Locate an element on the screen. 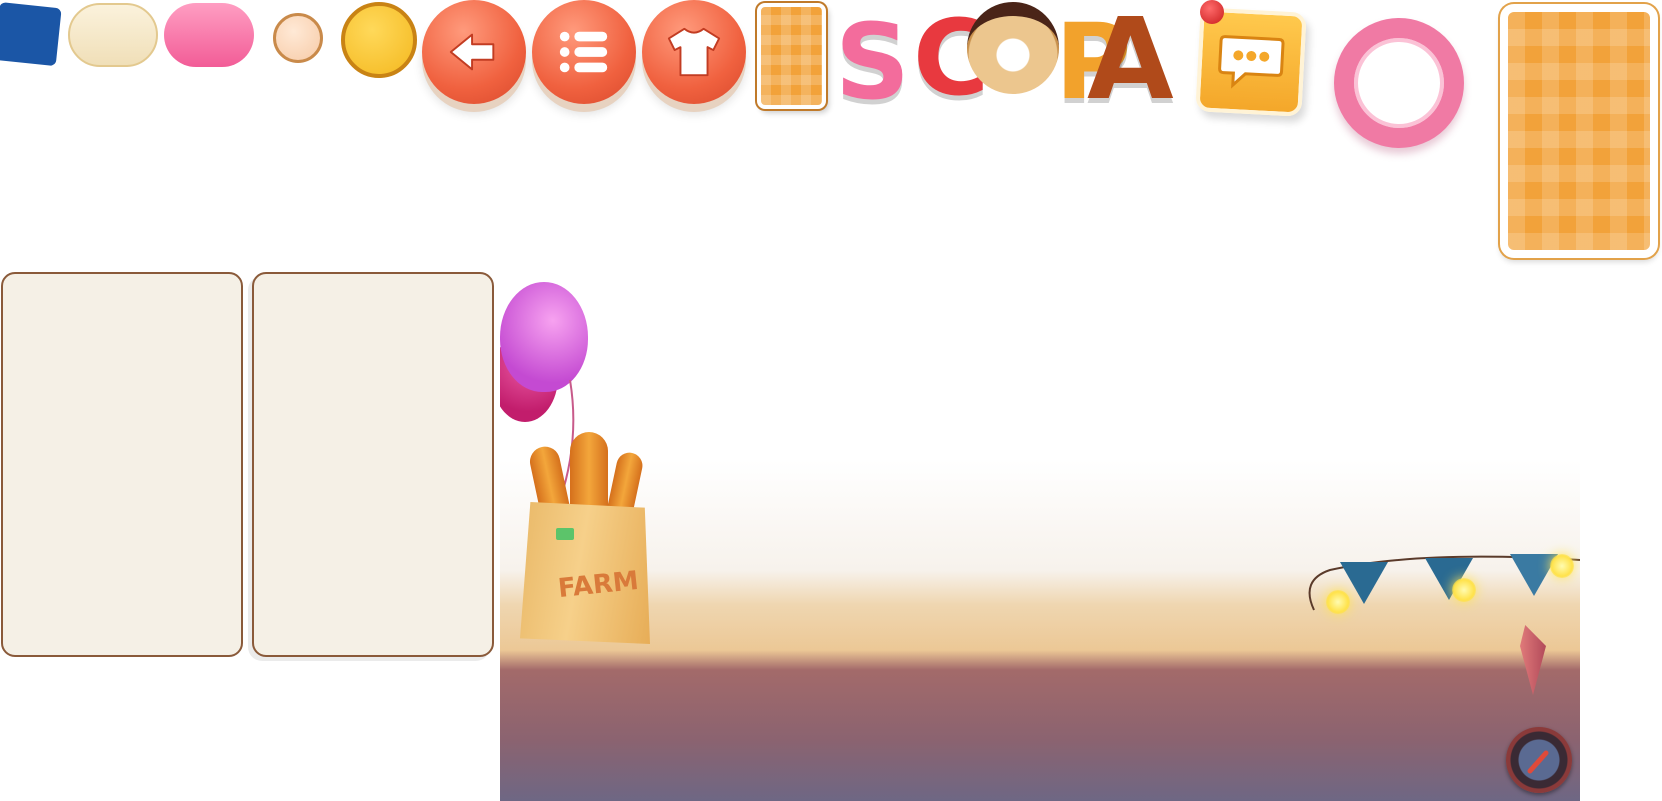 The height and width of the screenshot is (801, 1662). logo-letter-a: A is located at coordinates (1130, 62).